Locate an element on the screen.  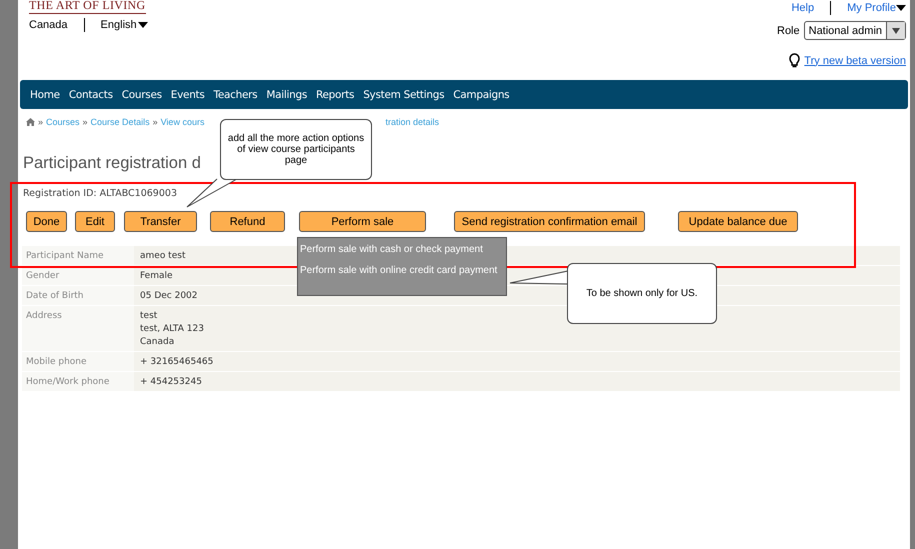
field-value: test, ALTA 123 is located at coordinates (172, 329).